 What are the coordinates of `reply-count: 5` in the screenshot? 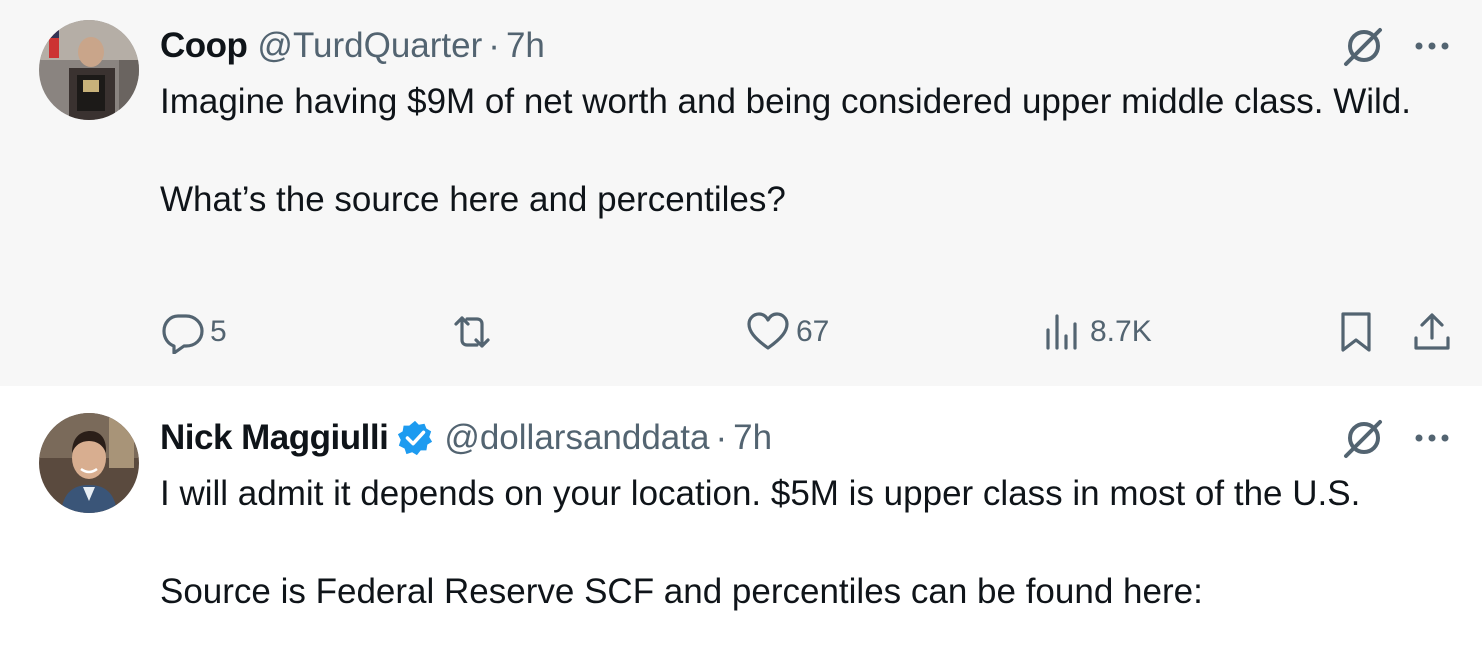 It's located at (218, 331).